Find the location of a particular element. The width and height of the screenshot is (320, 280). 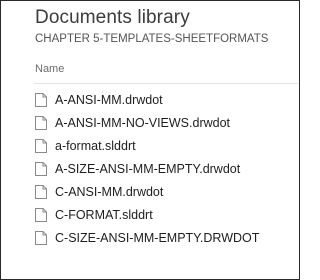

file-item: C-SIZE-ANSI-MM-EMPTY.DRWDOT is located at coordinates (167, 237).